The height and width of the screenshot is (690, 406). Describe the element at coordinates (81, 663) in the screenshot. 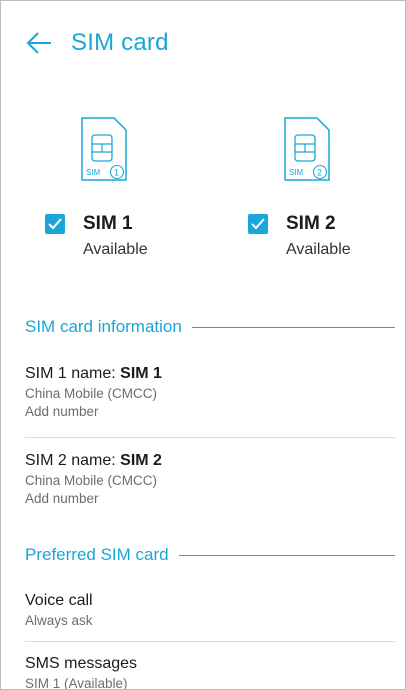

I see `sms-messages-label: SMS messages` at that location.